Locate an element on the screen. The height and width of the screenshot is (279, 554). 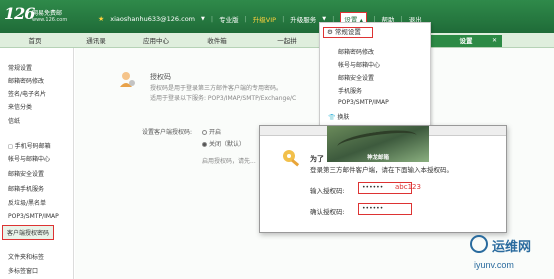
sidebar-item-general: 常规设置 is located at coordinates (20, 67).